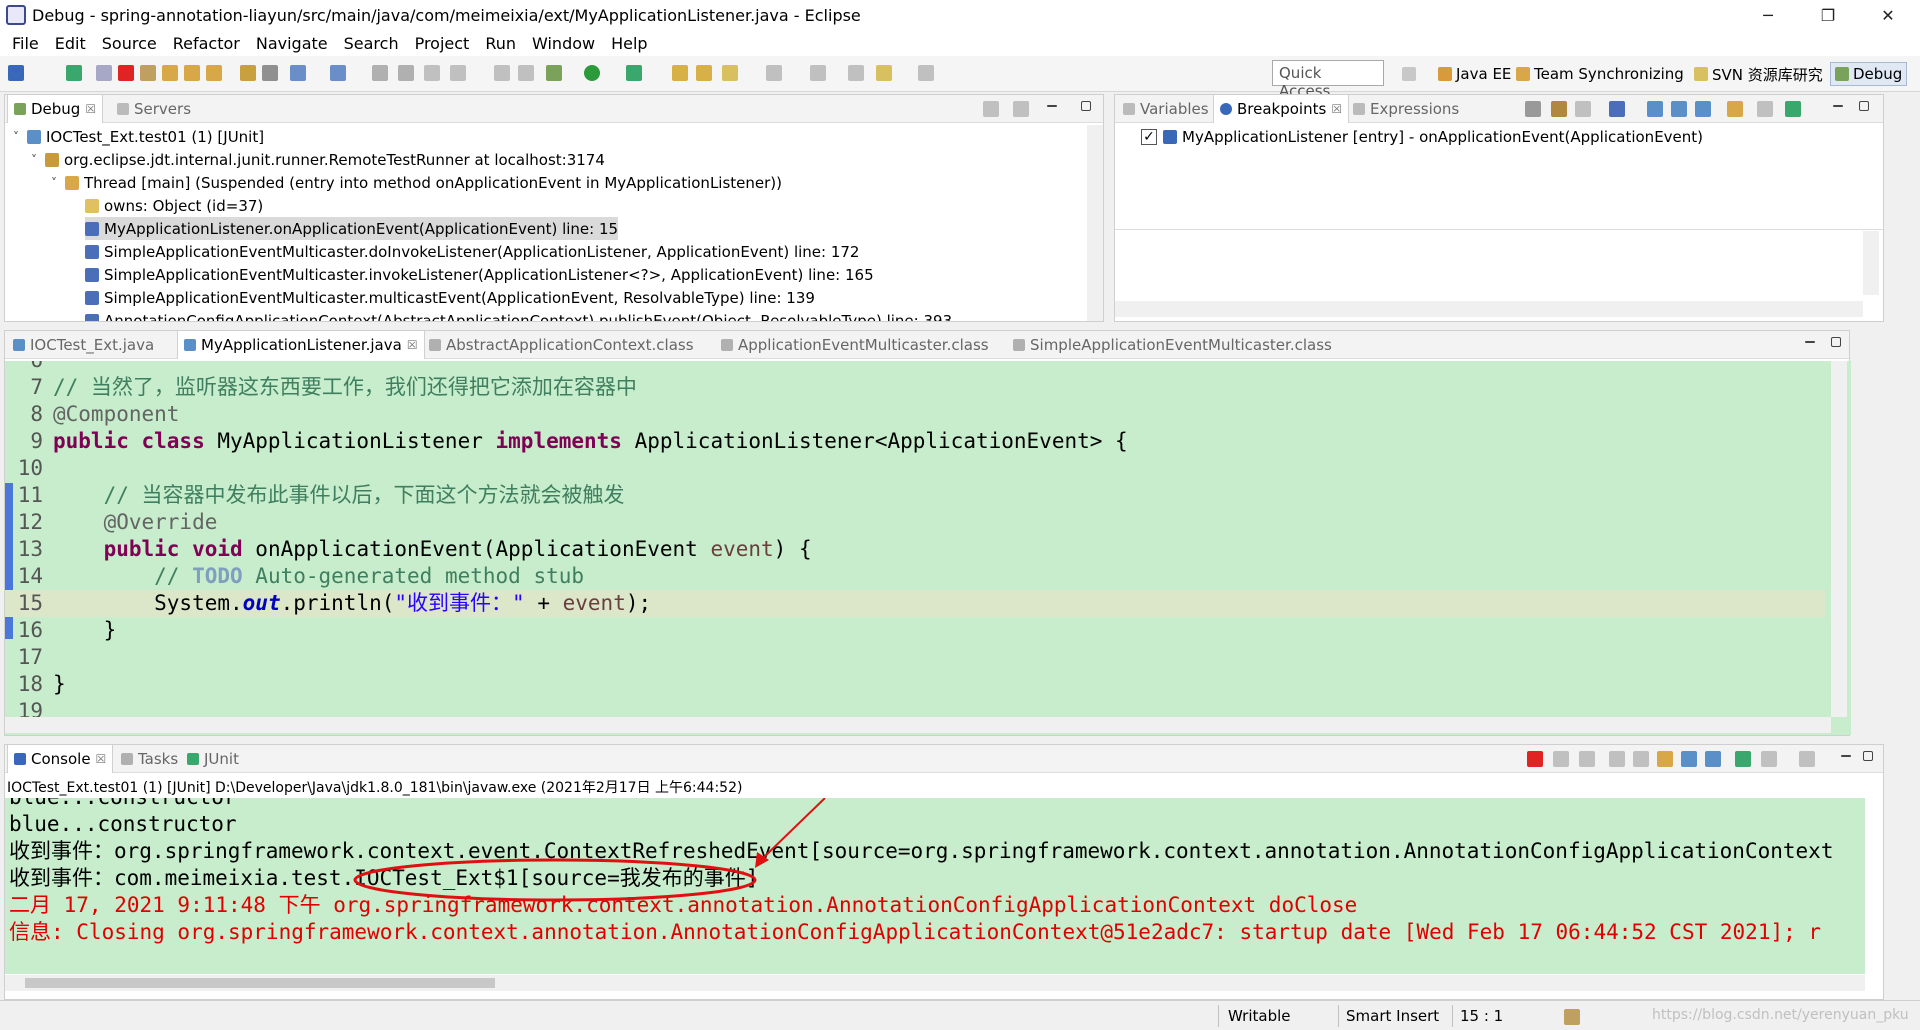  Describe the element at coordinates (129, 43) in the screenshot. I see `menu-source: Source` at that location.